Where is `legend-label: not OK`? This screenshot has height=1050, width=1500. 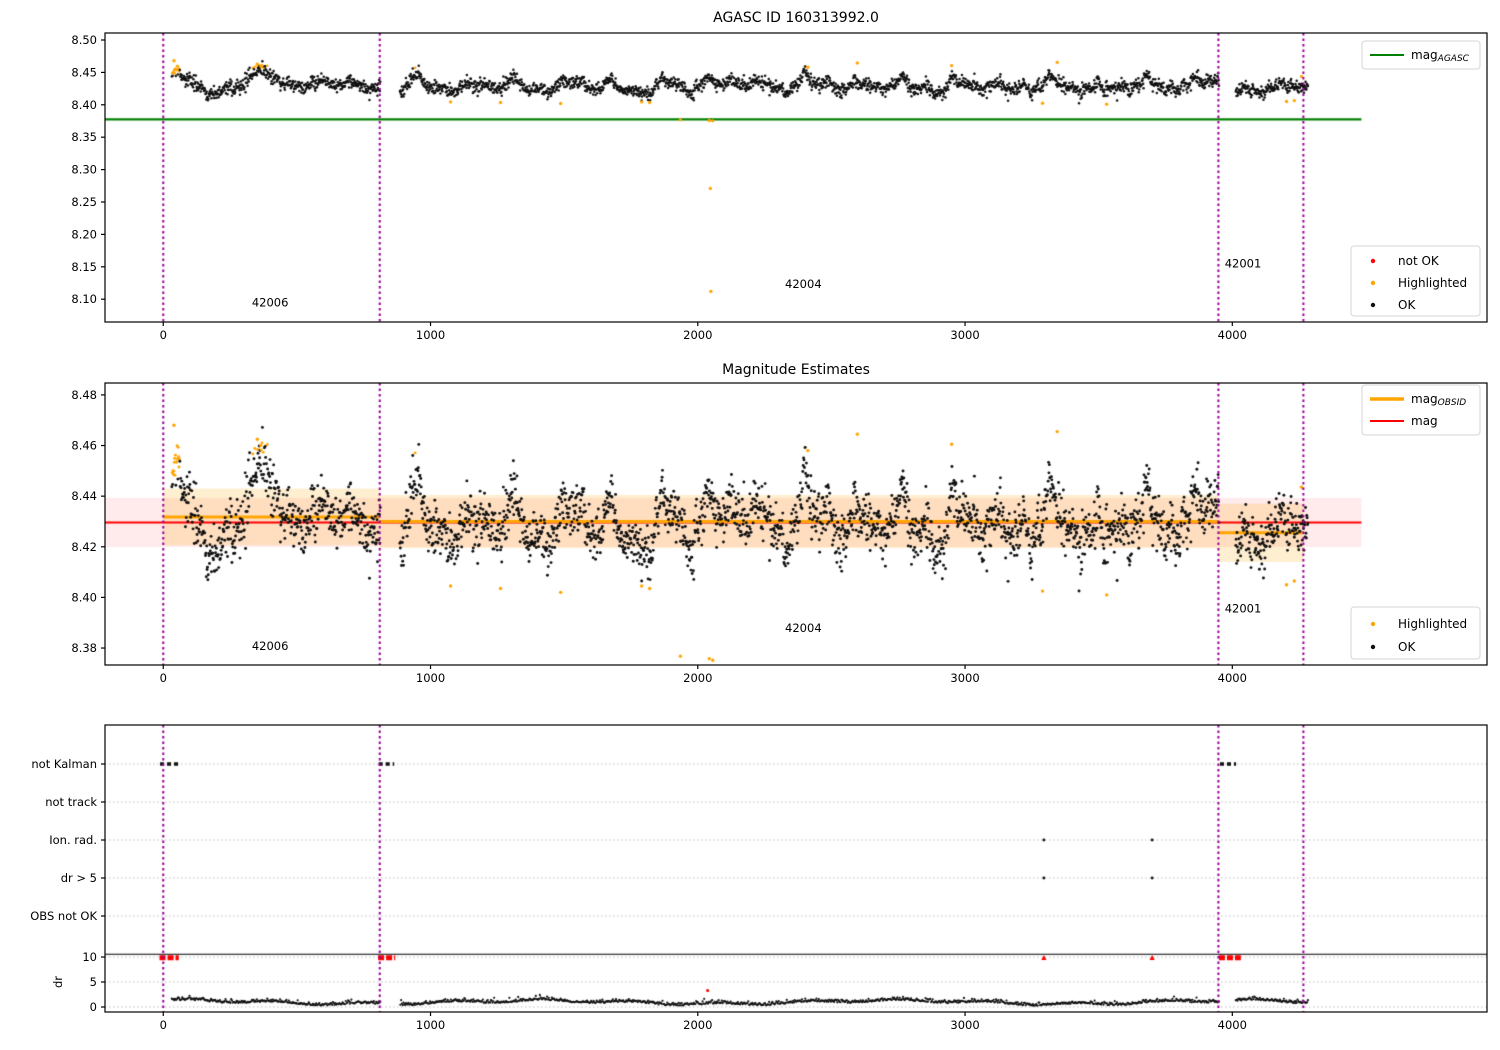 legend-label: not OK is located at coordinates (1419, 261).